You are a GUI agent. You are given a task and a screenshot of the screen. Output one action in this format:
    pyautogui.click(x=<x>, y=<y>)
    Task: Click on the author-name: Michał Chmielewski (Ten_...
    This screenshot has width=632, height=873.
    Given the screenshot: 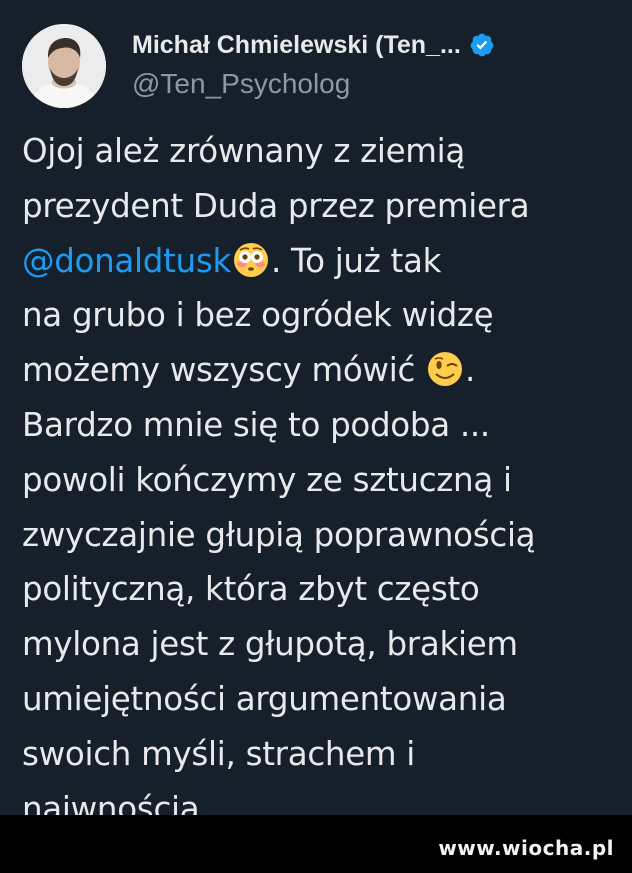 What is the action you would take?
    pyautogui.click(x=296, y=45)
    